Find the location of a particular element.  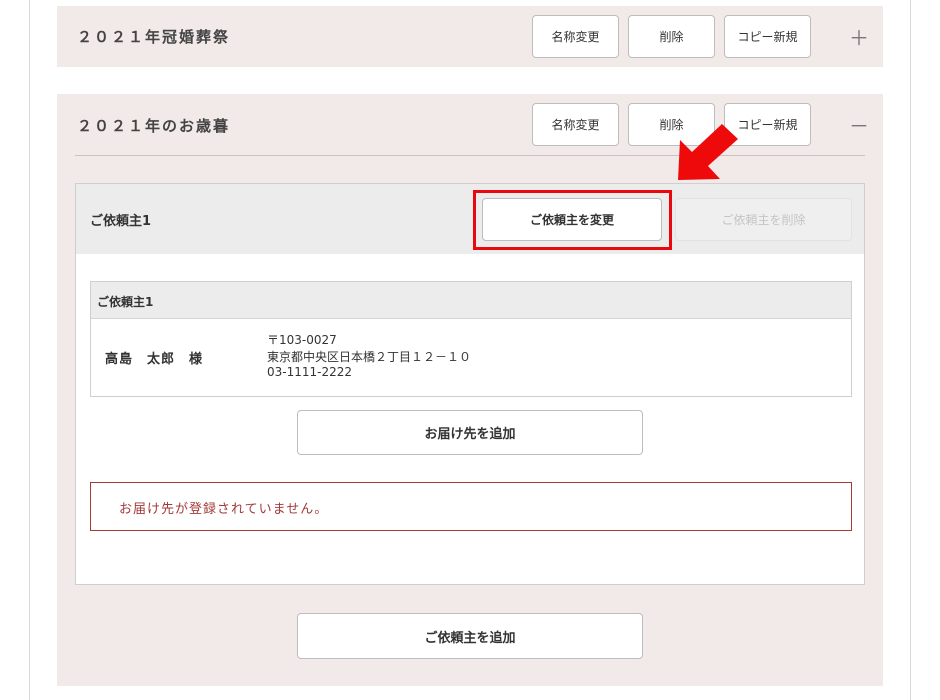

no-destination-notice: お届け先が登録されていません。 is located at coordinates (471, 506).